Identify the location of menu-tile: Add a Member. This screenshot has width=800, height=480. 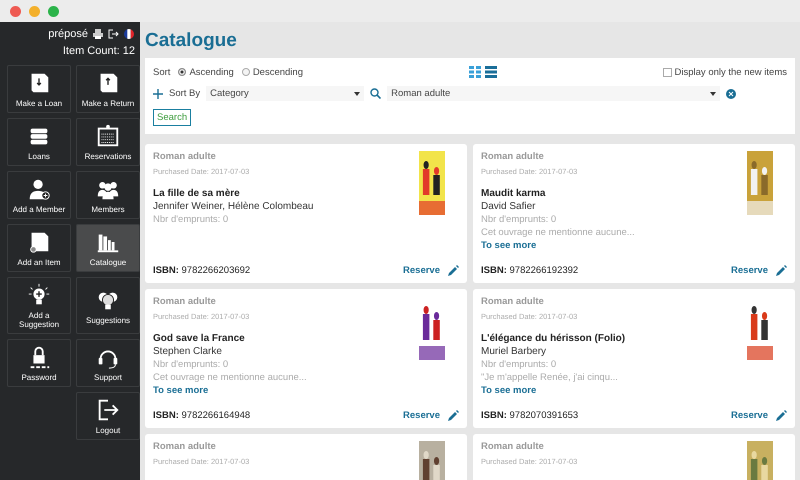
(39, 195).